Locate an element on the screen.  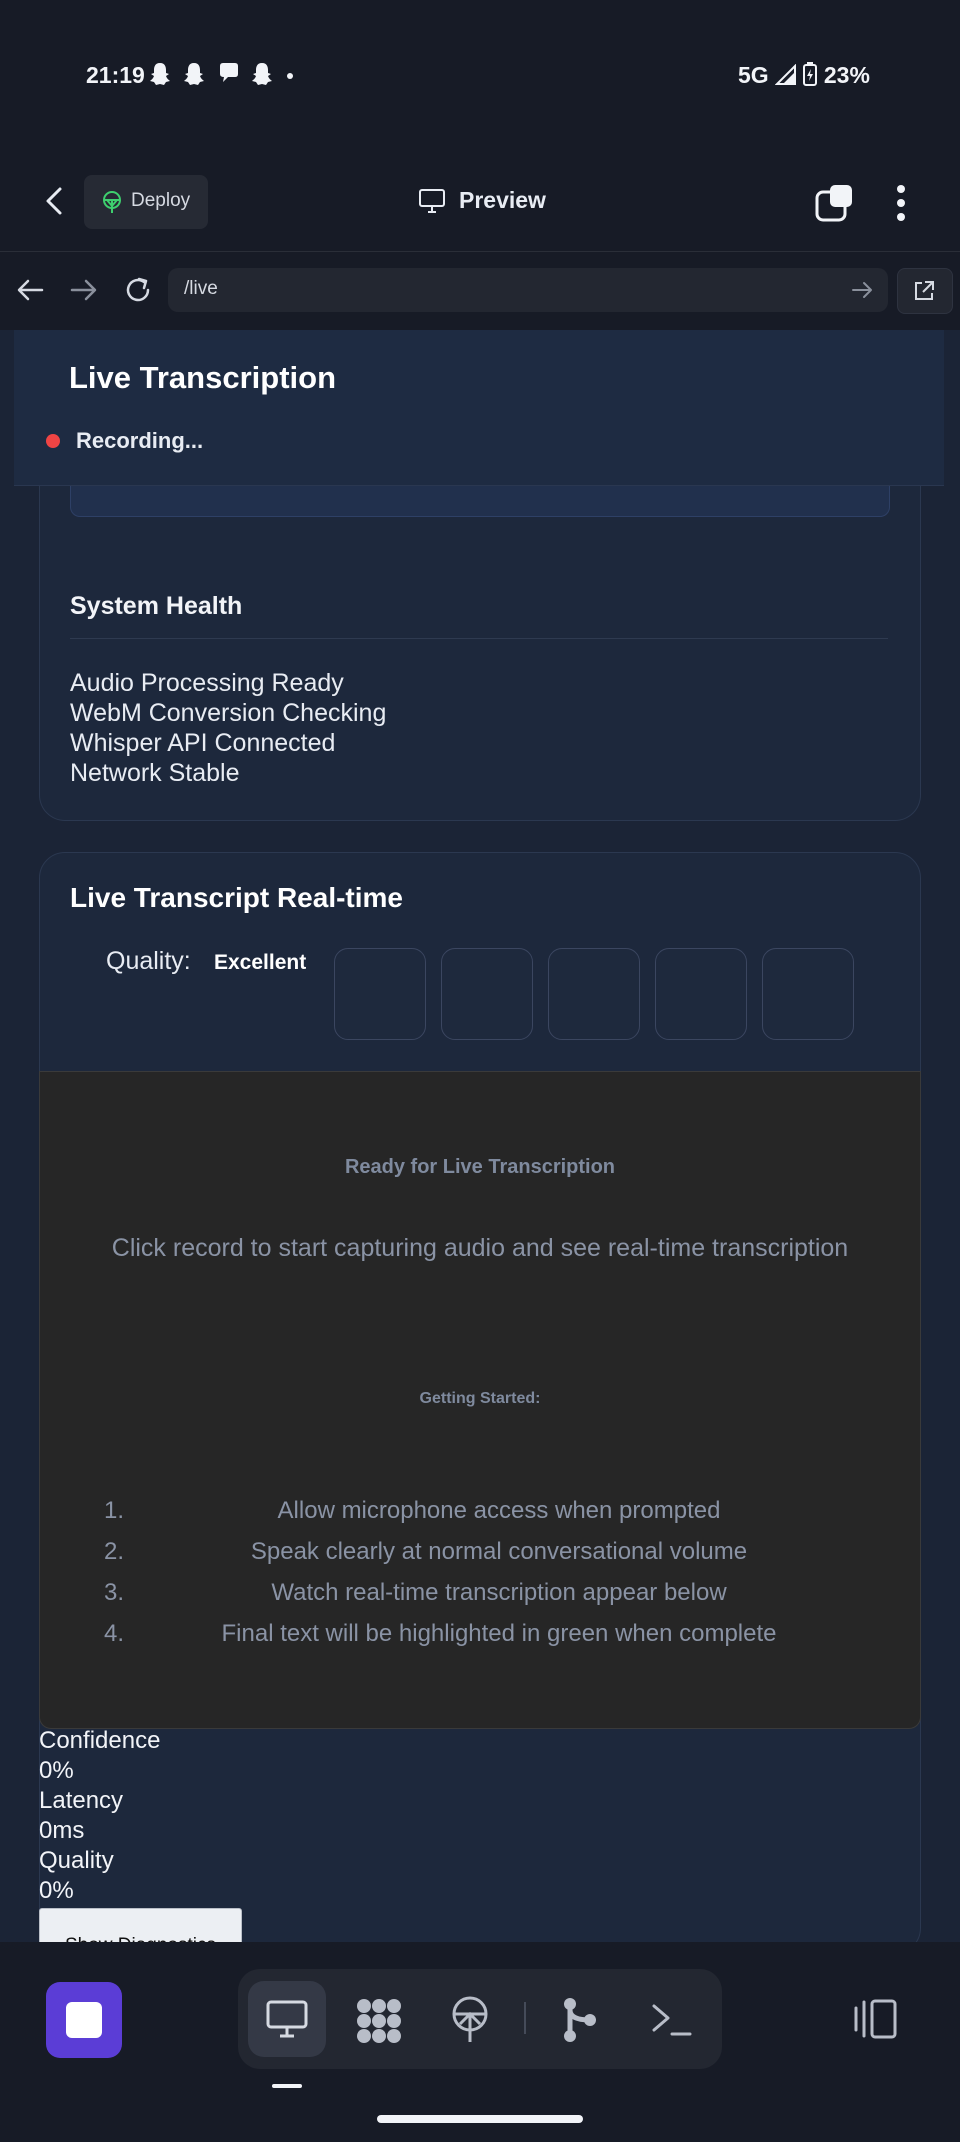
health-item: Network Stable is located at coordinates (155, 773).